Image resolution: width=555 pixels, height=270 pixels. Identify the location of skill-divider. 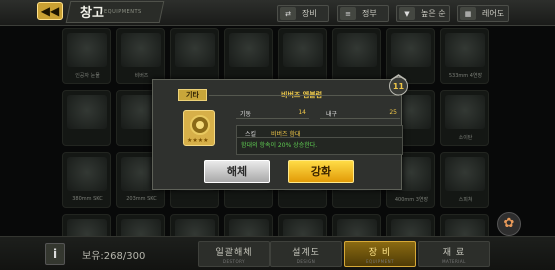
(319, 137).